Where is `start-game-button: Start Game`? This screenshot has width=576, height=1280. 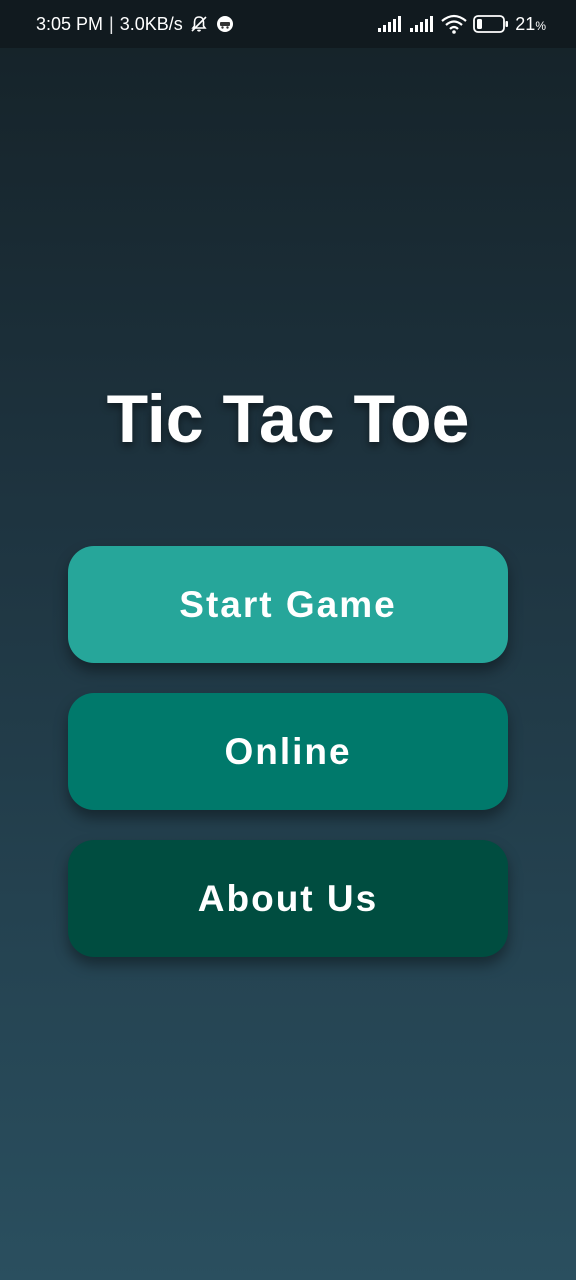 start-game-button: Start Game is located at coordinates (288, 604).